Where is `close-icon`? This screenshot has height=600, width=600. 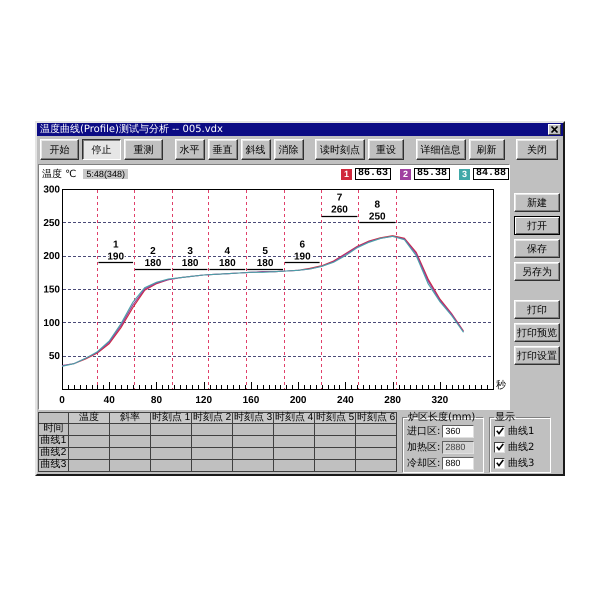 close-icon is located at coordinates (554, 129).